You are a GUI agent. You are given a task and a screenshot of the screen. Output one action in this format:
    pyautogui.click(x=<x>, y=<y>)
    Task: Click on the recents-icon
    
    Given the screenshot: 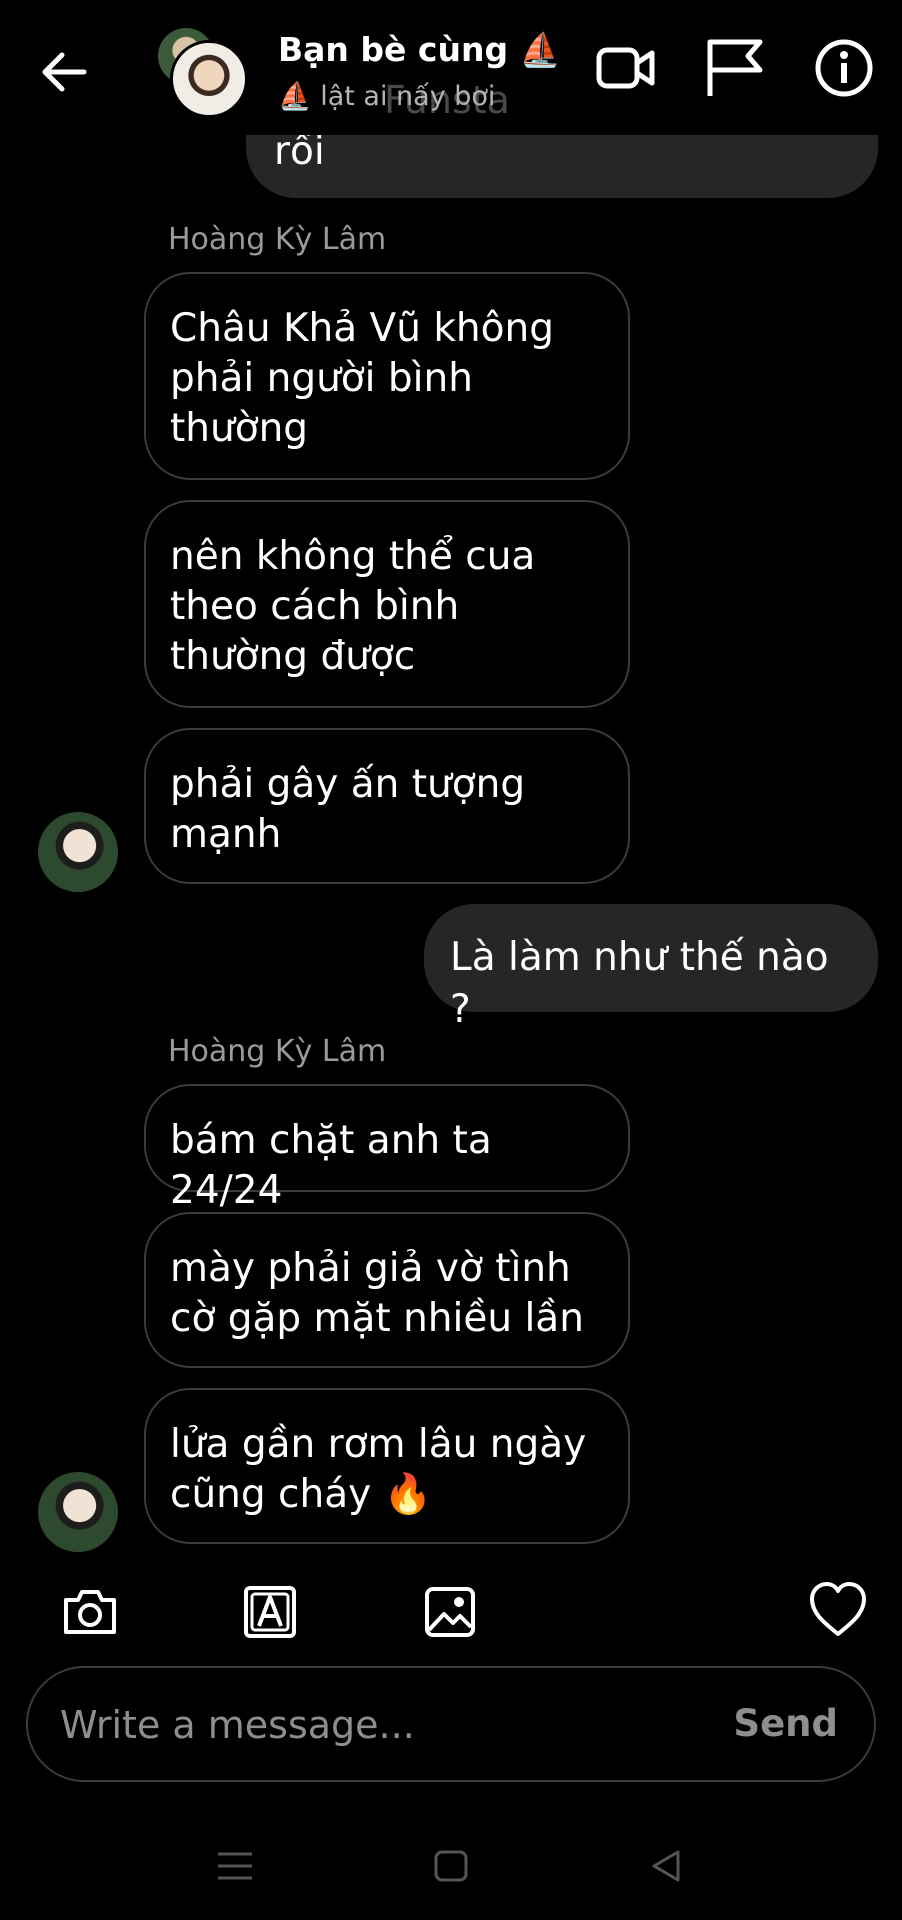 What is the action you would take?
    pyautogui.click(x=235, y=1866)
    